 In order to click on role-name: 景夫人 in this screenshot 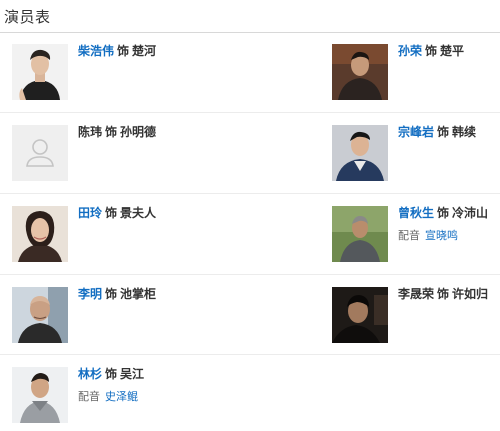, I will do `click(138, 213)`.